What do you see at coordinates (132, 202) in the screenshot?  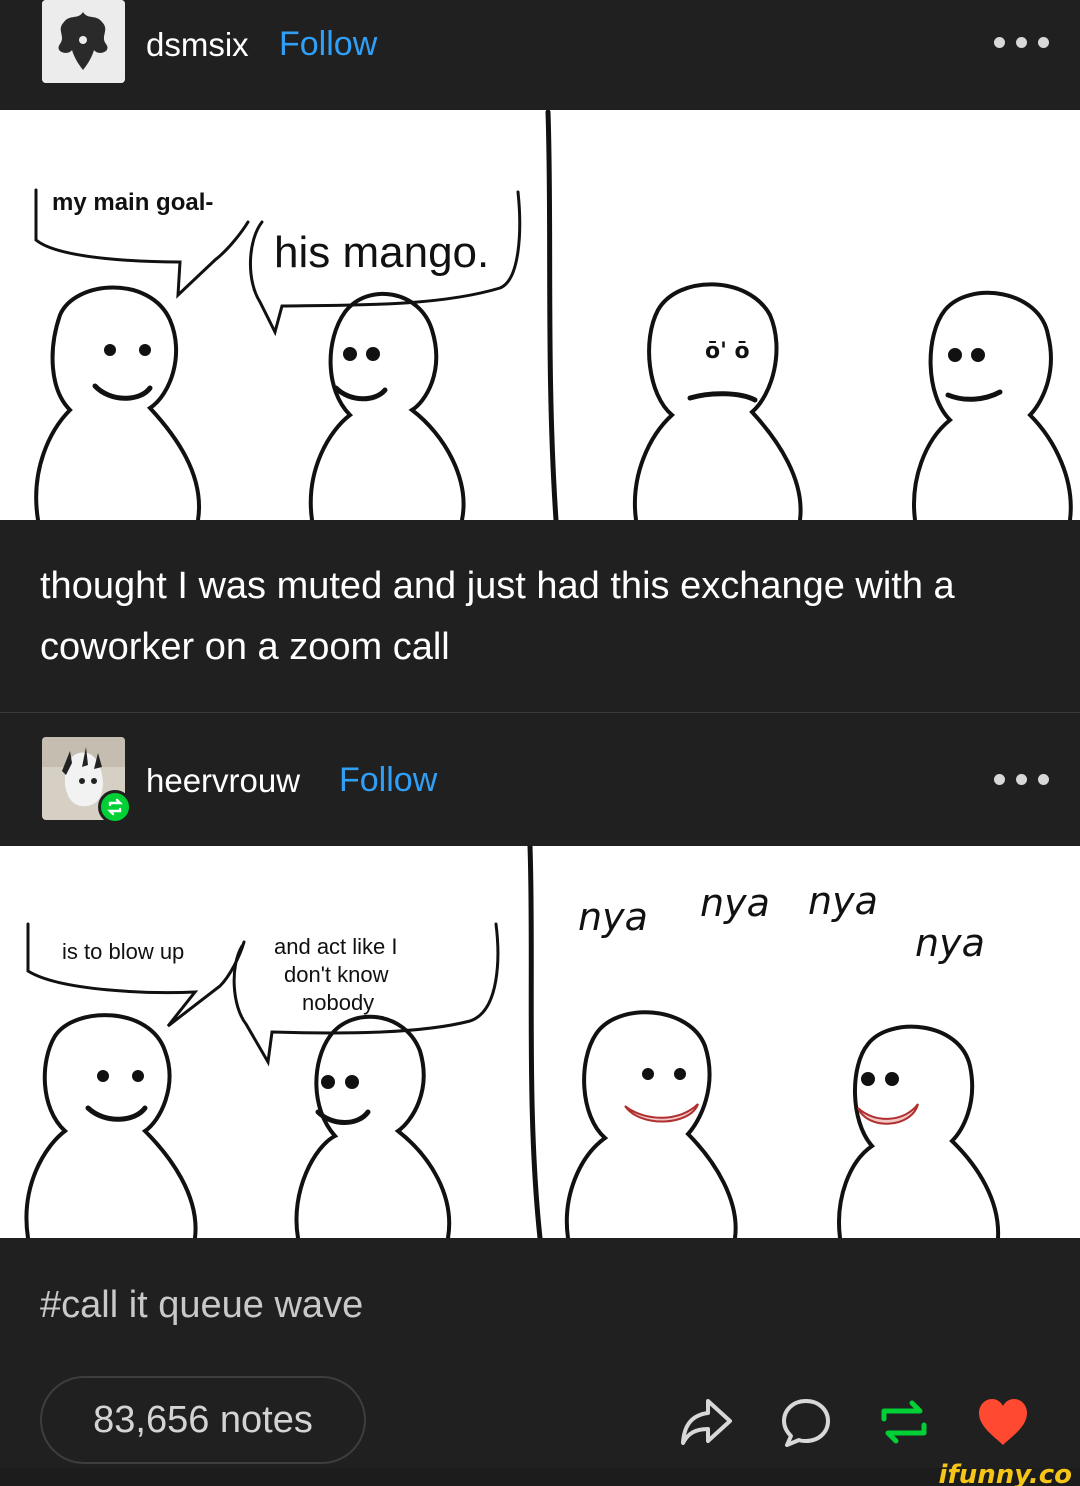 I see `post1-bubble1-text: my main goal-` at bounding box center [132, 202].